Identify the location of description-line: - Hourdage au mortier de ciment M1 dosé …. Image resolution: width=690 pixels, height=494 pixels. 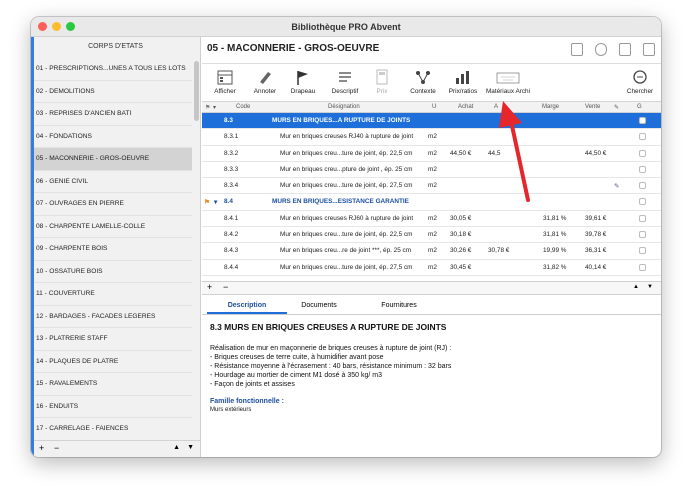
(296, 375).